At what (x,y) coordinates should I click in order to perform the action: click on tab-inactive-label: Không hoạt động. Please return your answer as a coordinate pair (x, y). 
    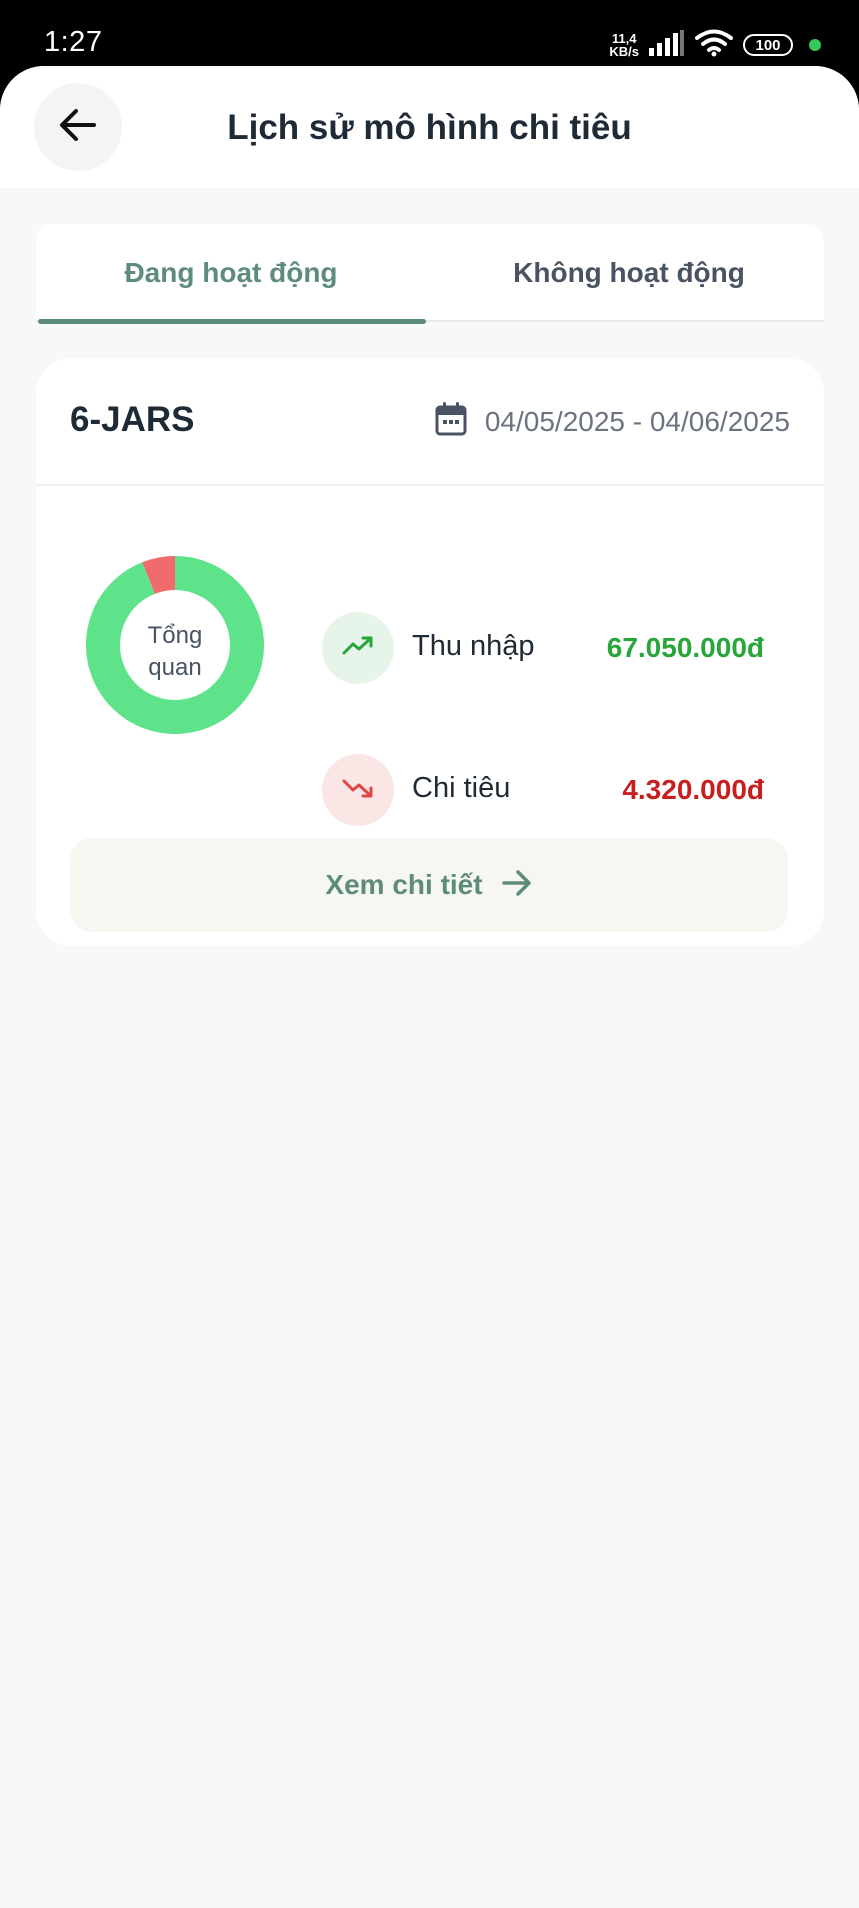
    Looking at the image, I should click on (629, 272).